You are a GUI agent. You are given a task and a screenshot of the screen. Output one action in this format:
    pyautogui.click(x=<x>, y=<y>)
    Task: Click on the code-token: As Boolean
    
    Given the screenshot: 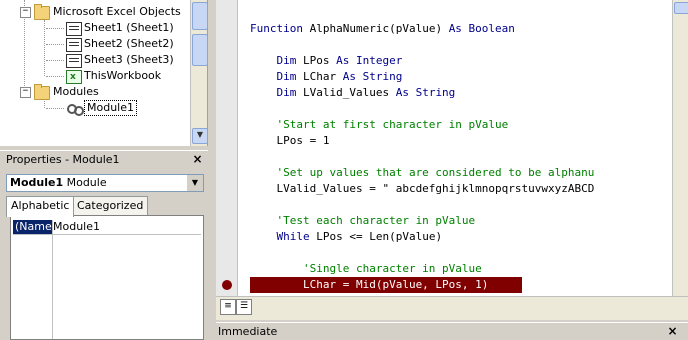 What is the action you would take?
    pyautogui.click(x=481, y=28)
    